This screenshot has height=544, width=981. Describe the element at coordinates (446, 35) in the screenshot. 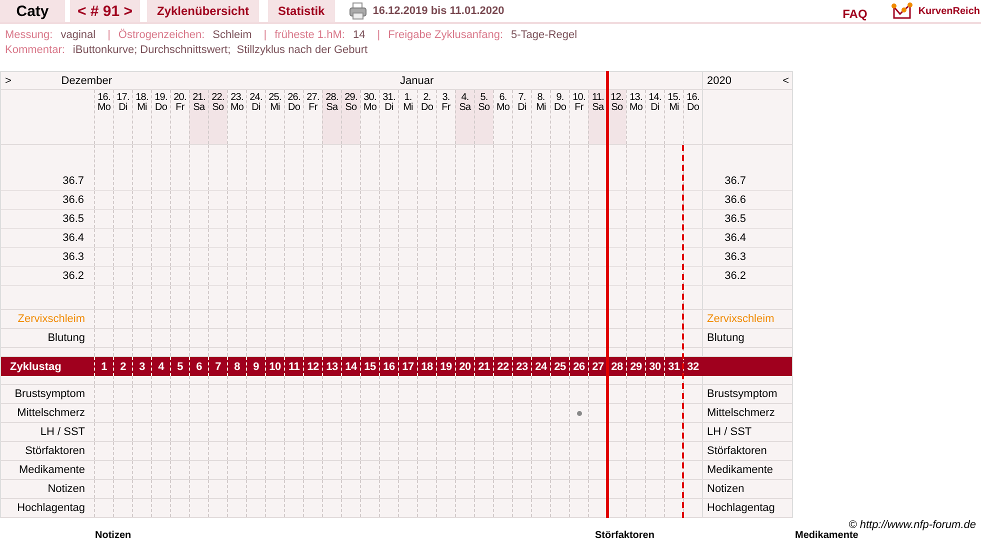

I see `field-label: Freigabe Zyklusanfang:` at that location.